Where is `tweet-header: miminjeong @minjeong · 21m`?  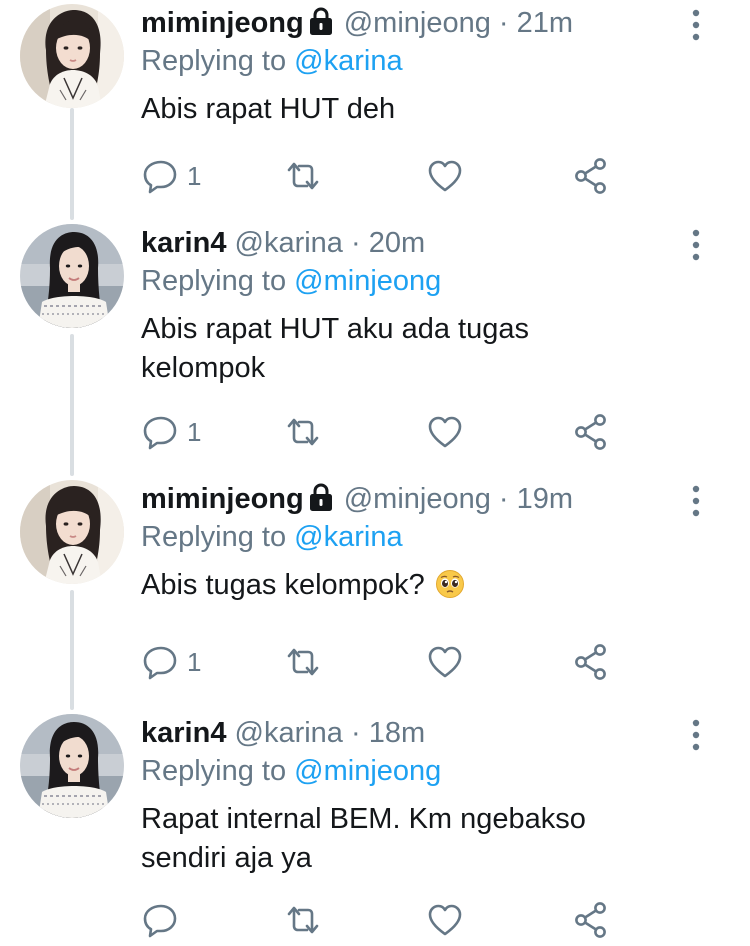
tweet-header: miminjeong @minjeong · 21m is located at coordinates (421, 23).